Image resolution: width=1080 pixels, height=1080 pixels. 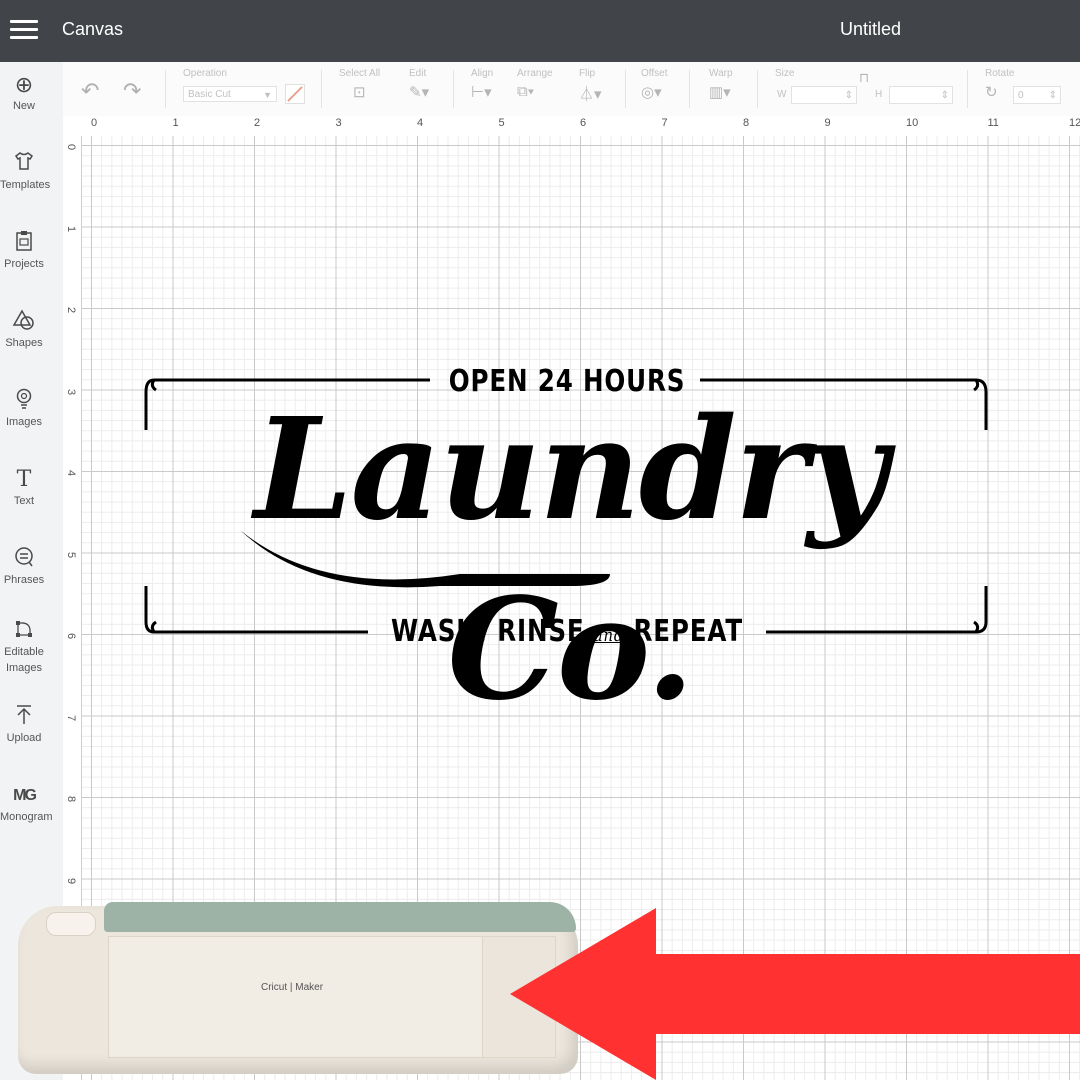 I want to click on offset-label: Offset, so click(x=654, y=73).